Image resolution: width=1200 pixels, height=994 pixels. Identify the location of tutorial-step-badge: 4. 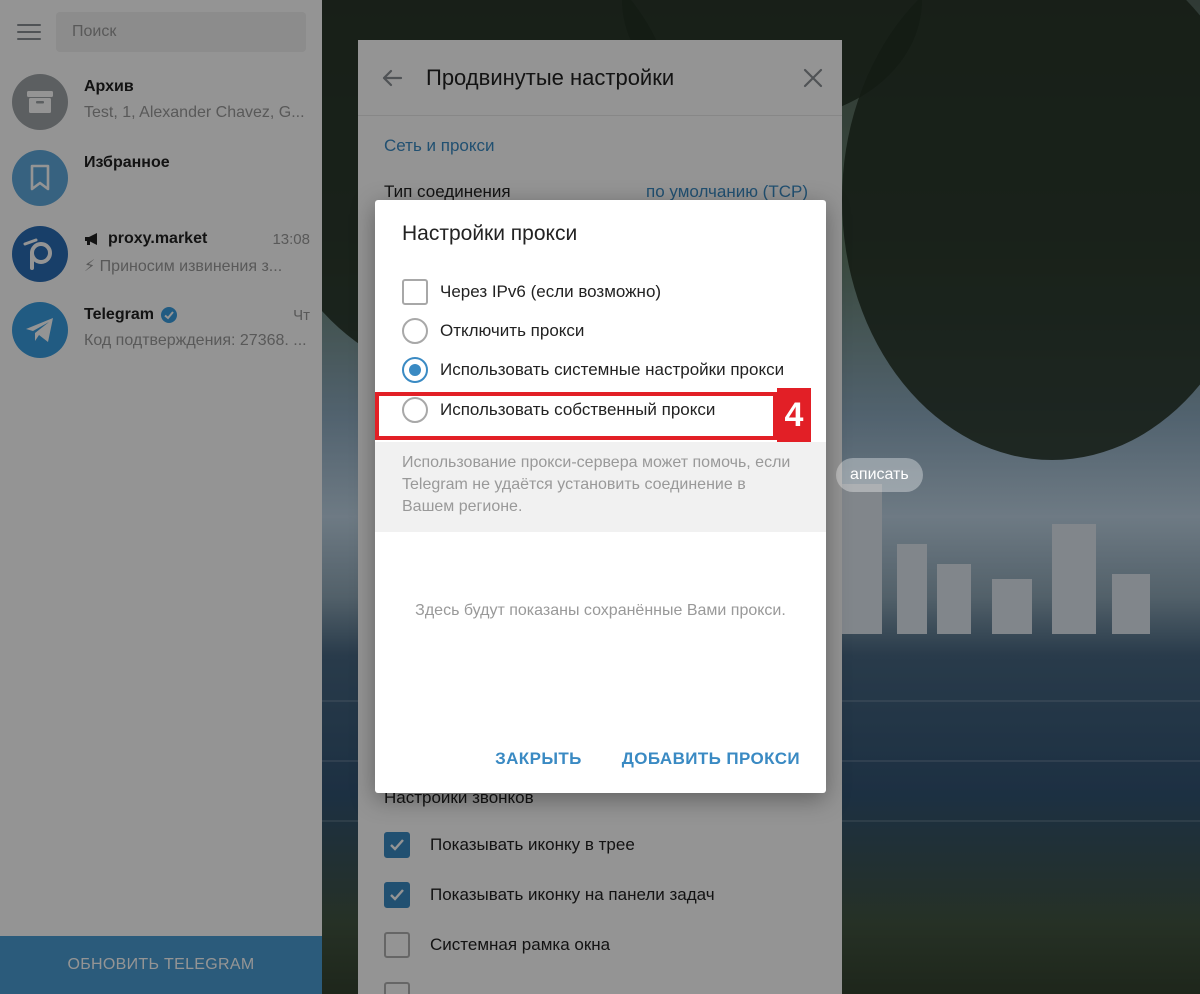
(794, 415).